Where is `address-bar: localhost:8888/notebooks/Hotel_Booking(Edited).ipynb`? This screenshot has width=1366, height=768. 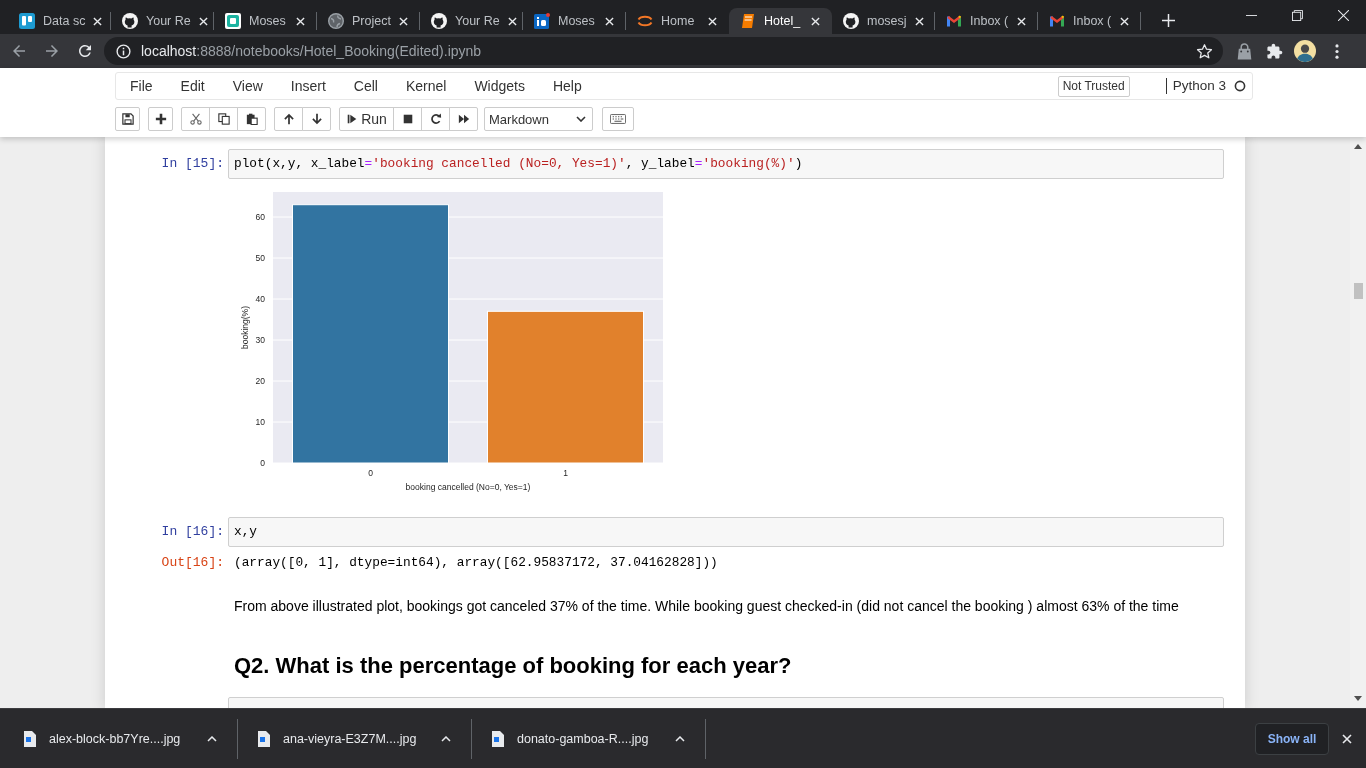 address-bar: localhost:8888/notebooks/Hotel_Booking(Edited).ipynb is located at coordinates (663, 51).